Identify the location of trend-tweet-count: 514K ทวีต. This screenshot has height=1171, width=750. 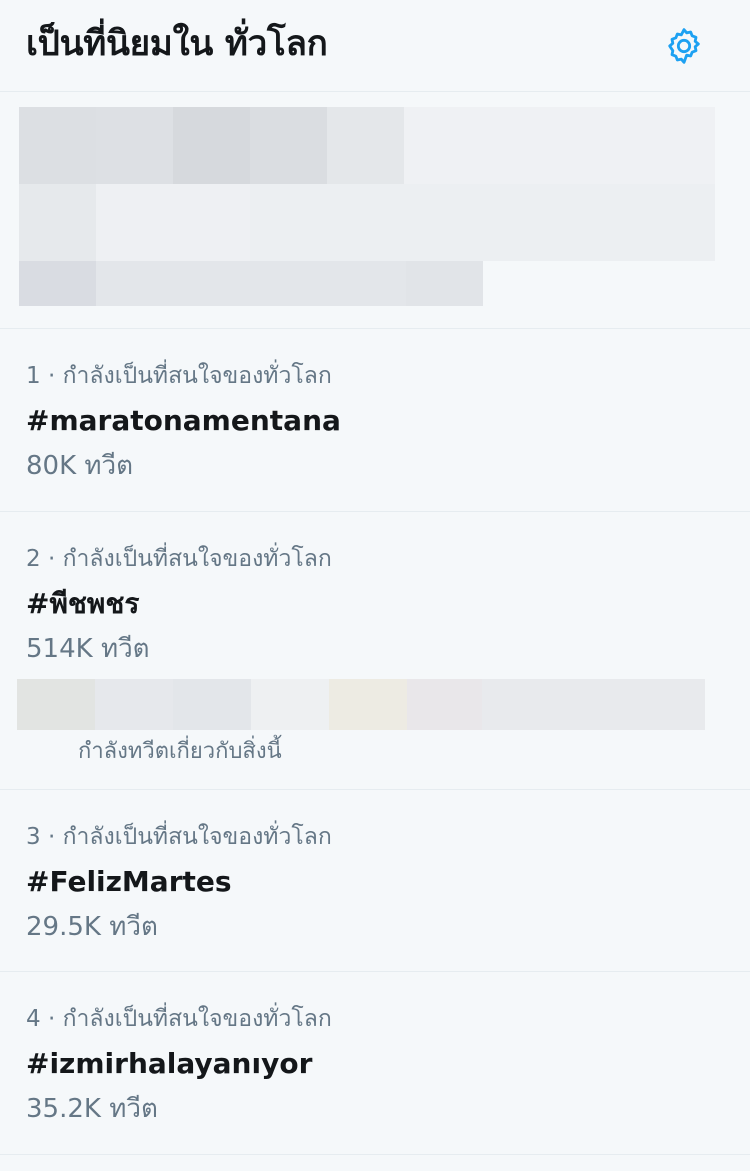
(88, 649).